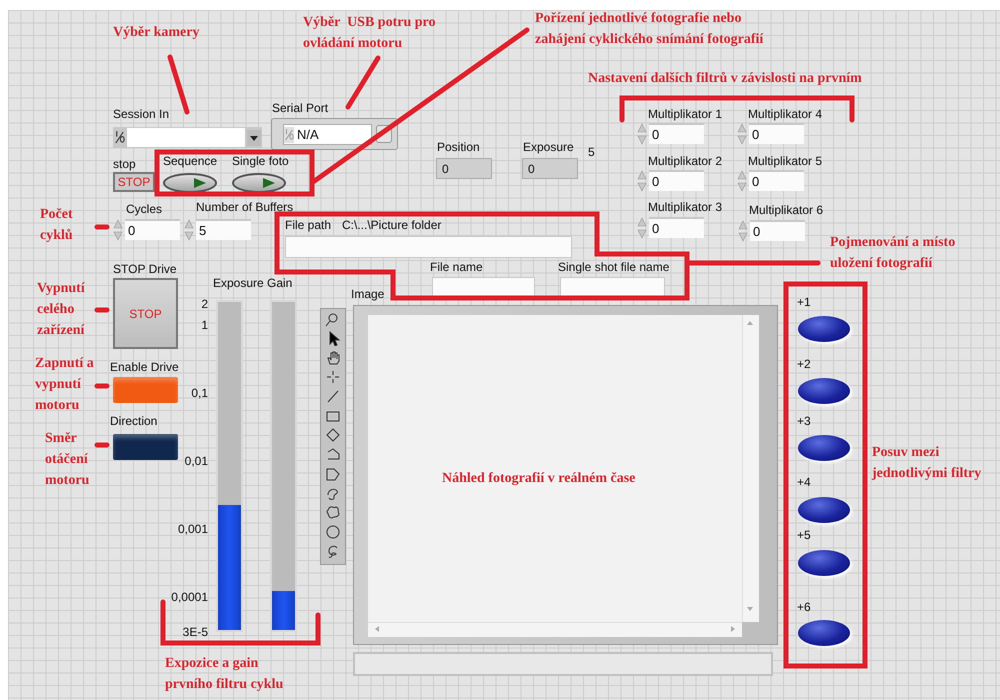 The image size is (1000, 700). Describe the element at coordinates (804, 302) in the screenshot. I see `button-label: +1` at that location.